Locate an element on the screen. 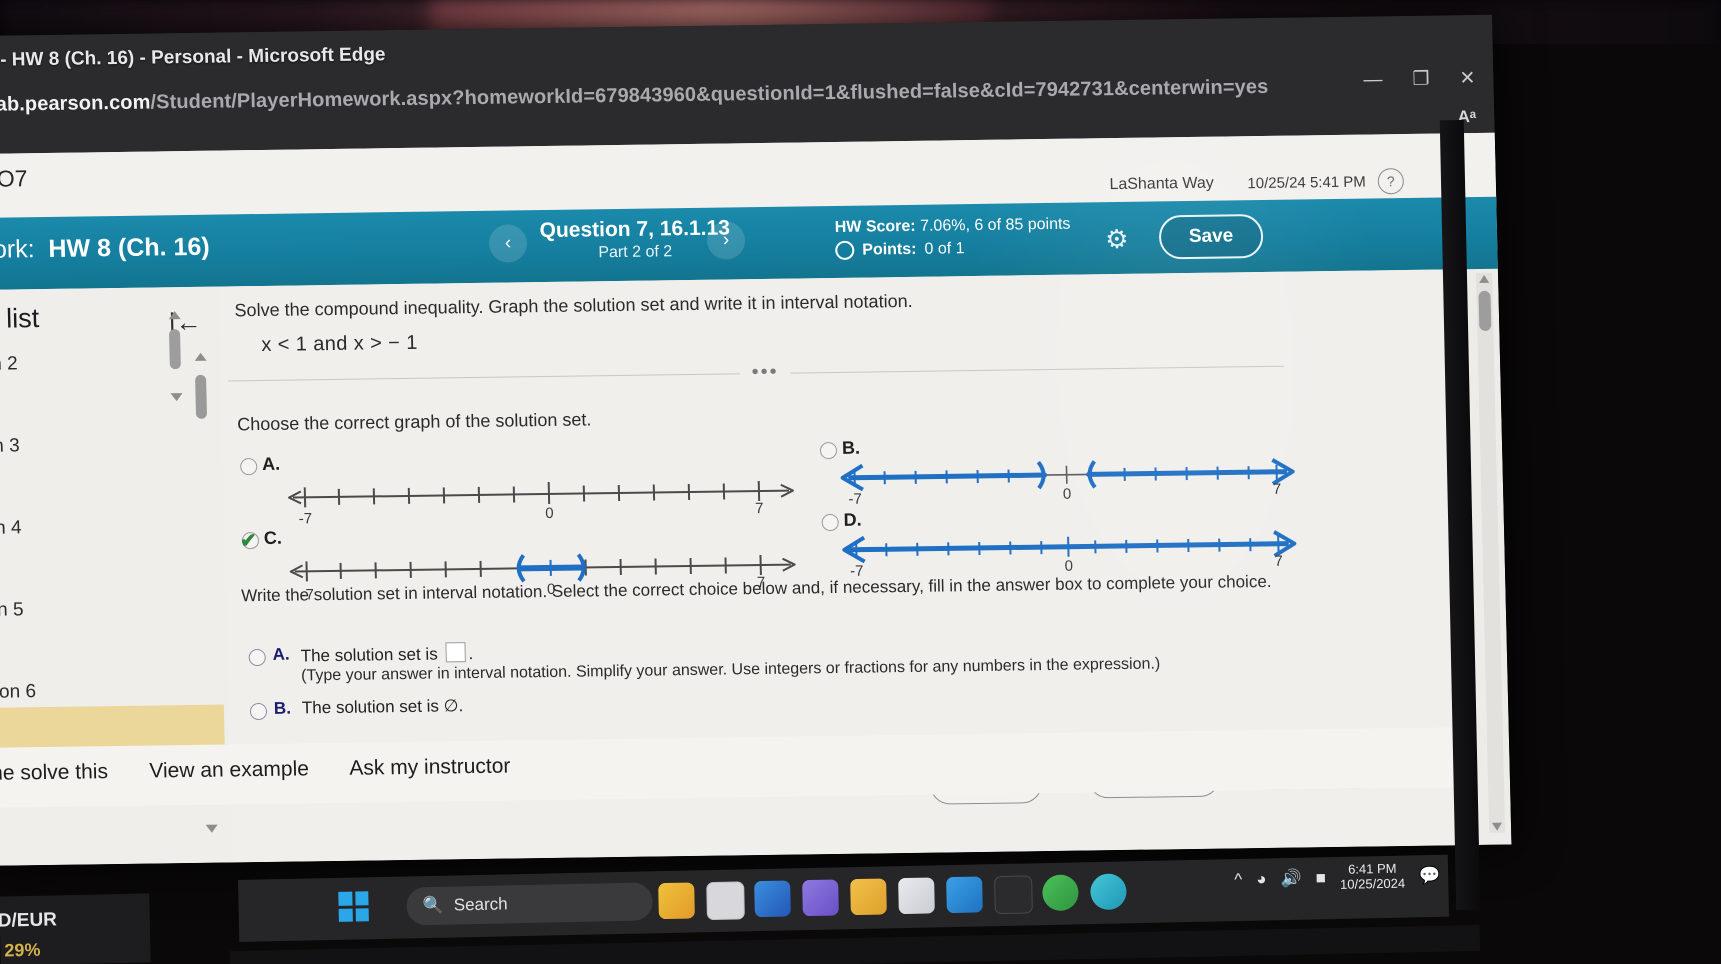 The width and height of the screenshot is (1721, 964). answer-choice-a-letter: A. is located at coordinates (281, 654).